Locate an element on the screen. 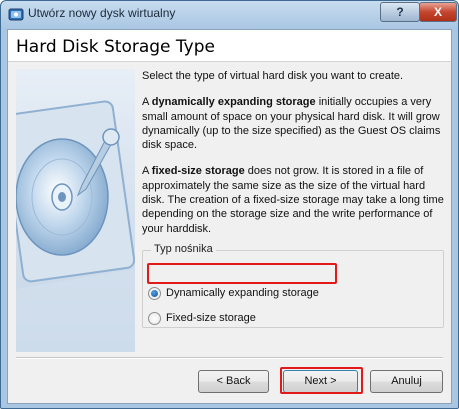 The width and height of the screenshot is (459, 409). dynamic-storage-label: Dynamically expanding storage is located at coordinates (242, 293).